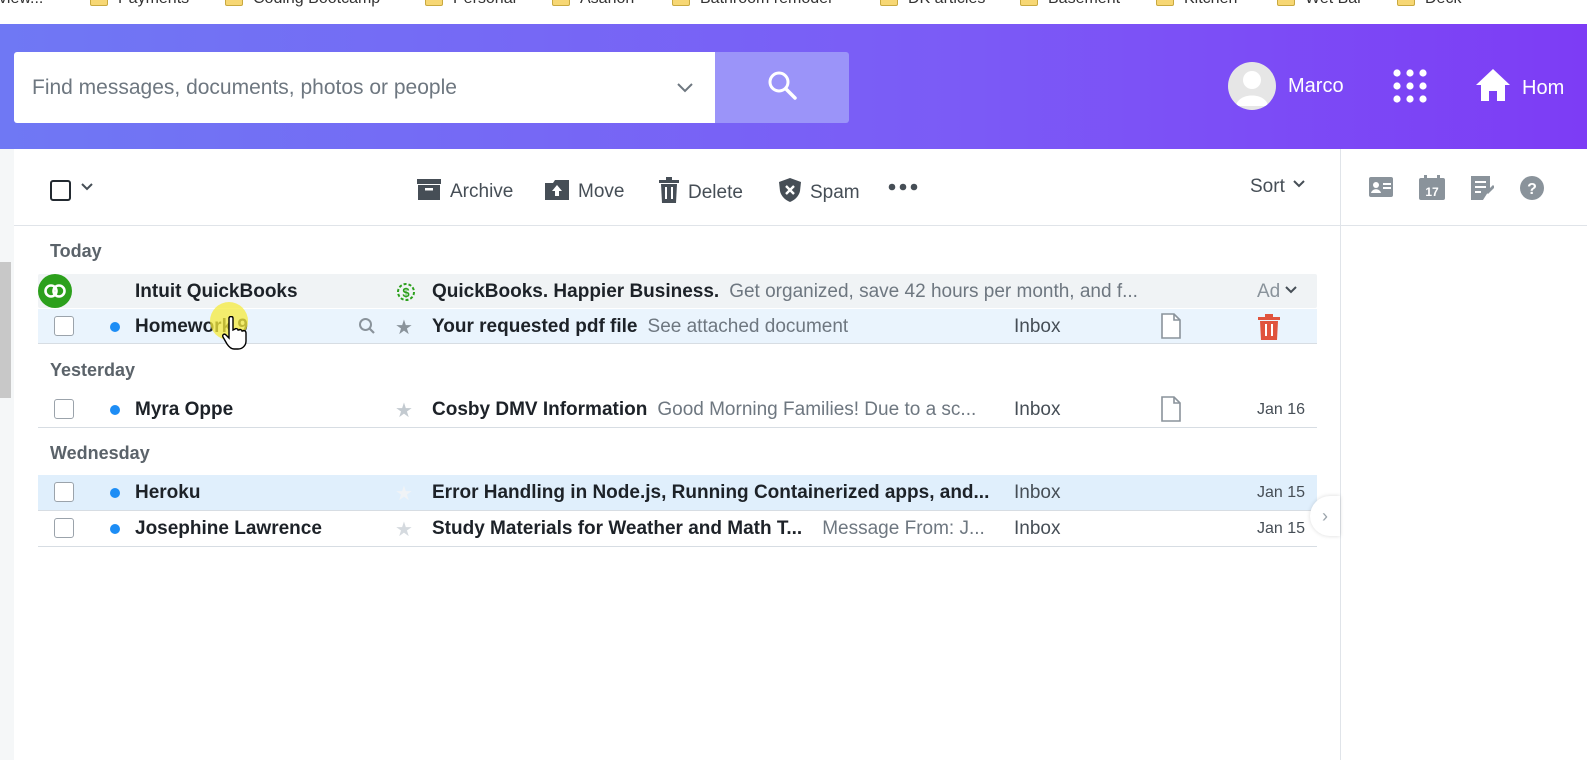  What do you see at coordinates (153, 4) in the screenshot?
I see `bookmark-label: Payments` at bounding box center [153, 4].